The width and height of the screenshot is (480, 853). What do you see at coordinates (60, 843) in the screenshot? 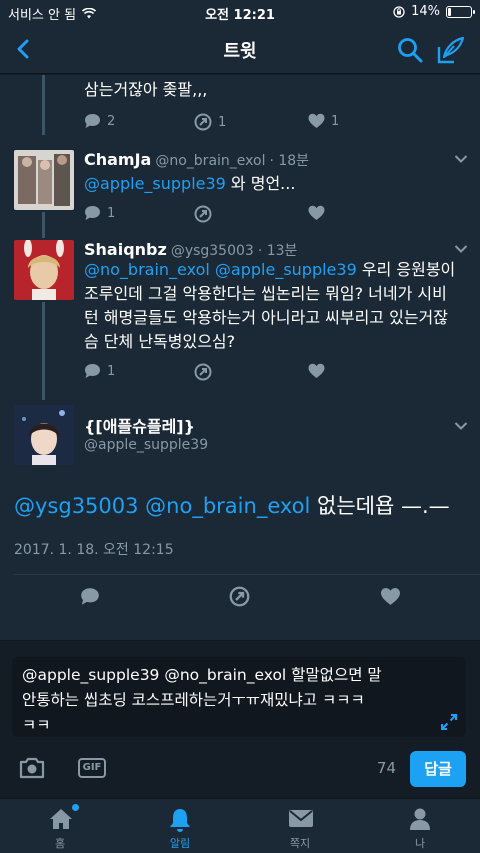
I see `tab-label: 홈` at bounding box center [60, 843].